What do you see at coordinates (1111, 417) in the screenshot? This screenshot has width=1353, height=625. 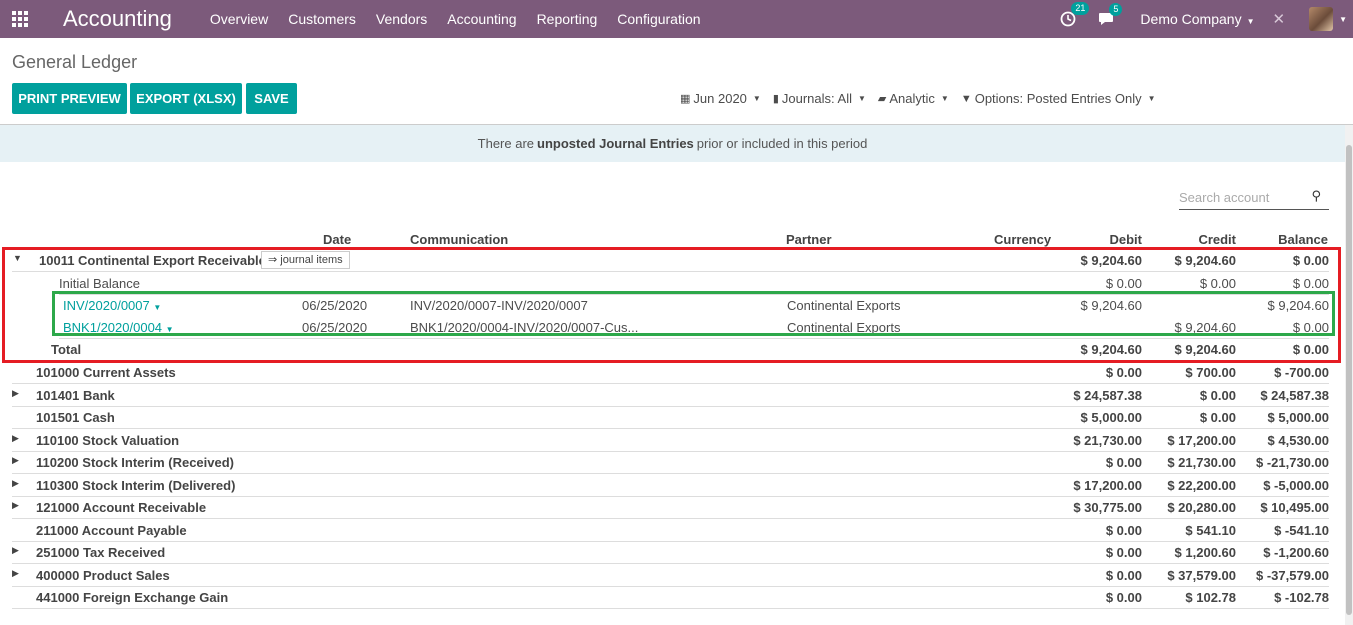 I see `debit-cell: $ 5,000.00` at bounding box center [1111, 417].